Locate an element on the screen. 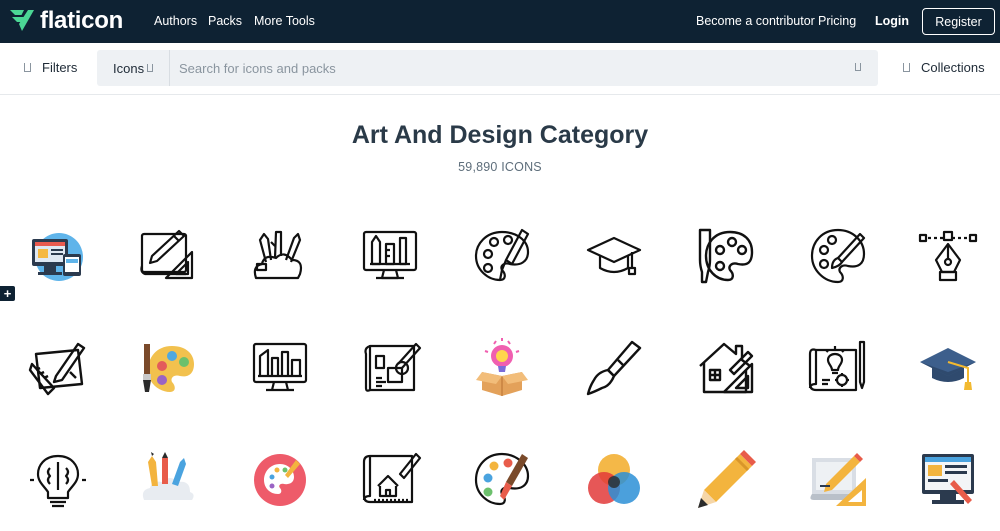  resource-type-value: Icons is located at coordinates (129, 68).